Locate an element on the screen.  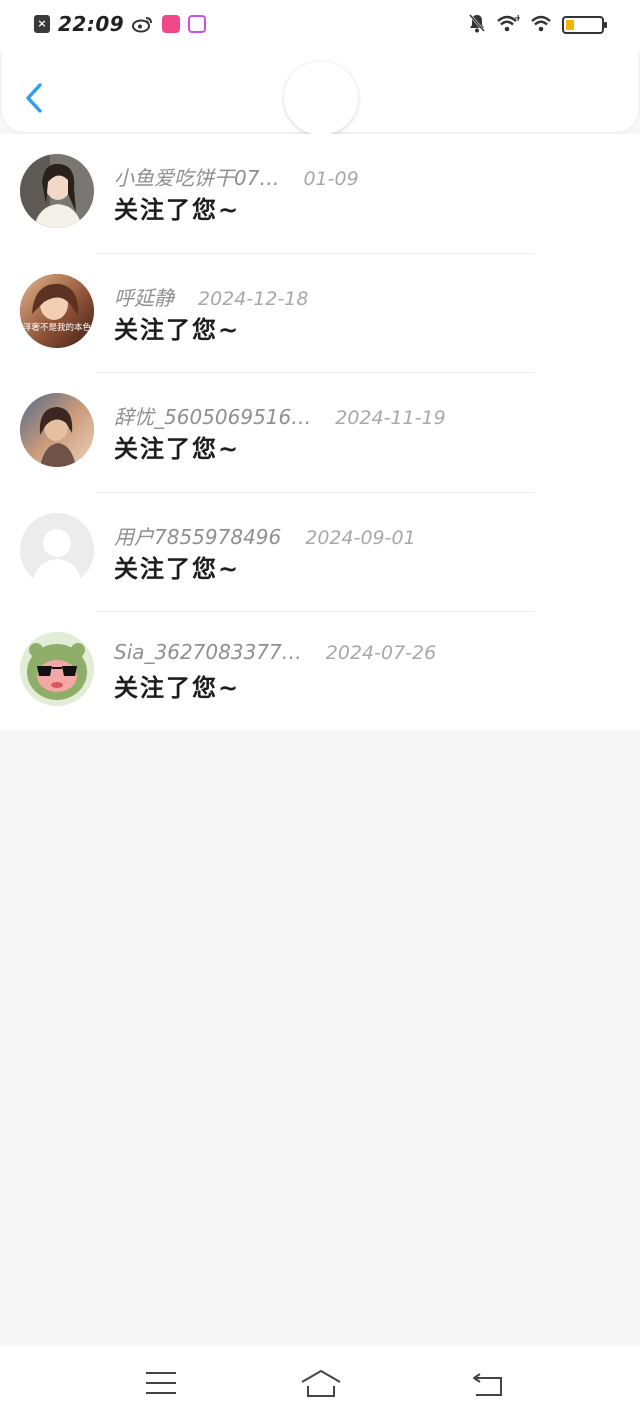
home-button is located at coordinates (321, 1384).